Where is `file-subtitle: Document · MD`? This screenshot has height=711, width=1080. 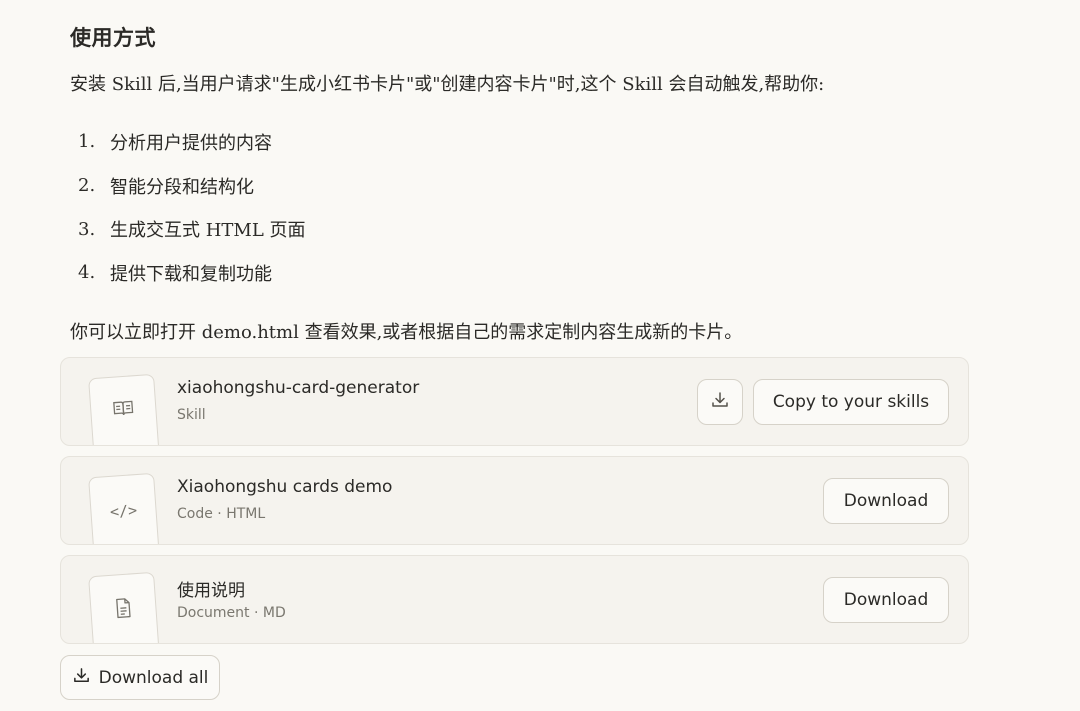 file-subtitle: Document · MD is located at coordinates (231, 613).